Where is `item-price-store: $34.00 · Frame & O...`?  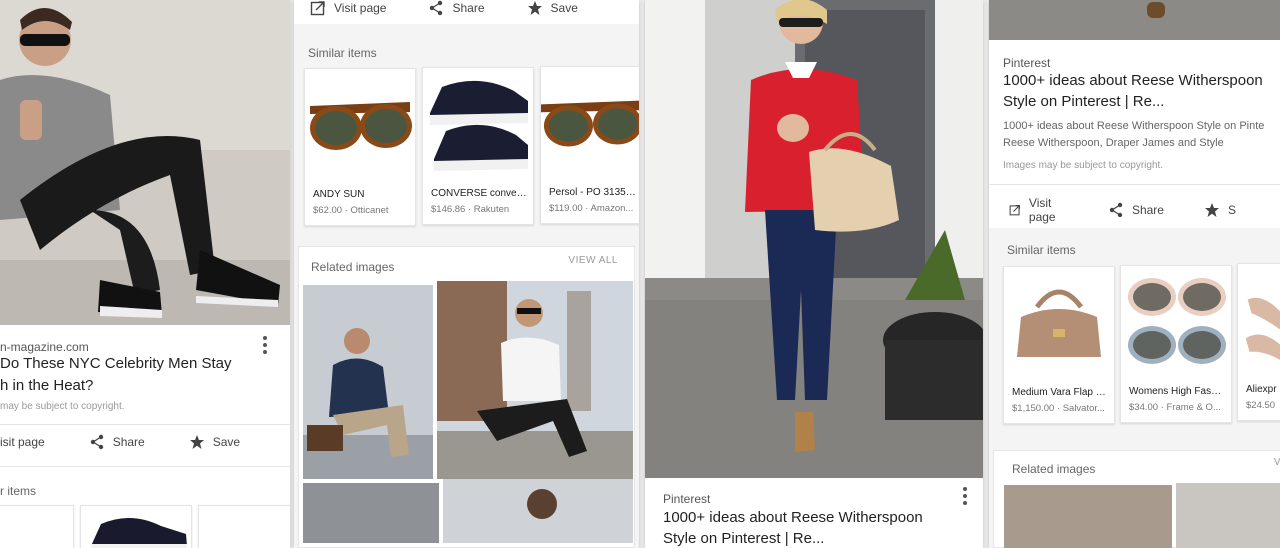
item-price-store: $34.00 · Frame & O... is located at coordinates (1175, 407).